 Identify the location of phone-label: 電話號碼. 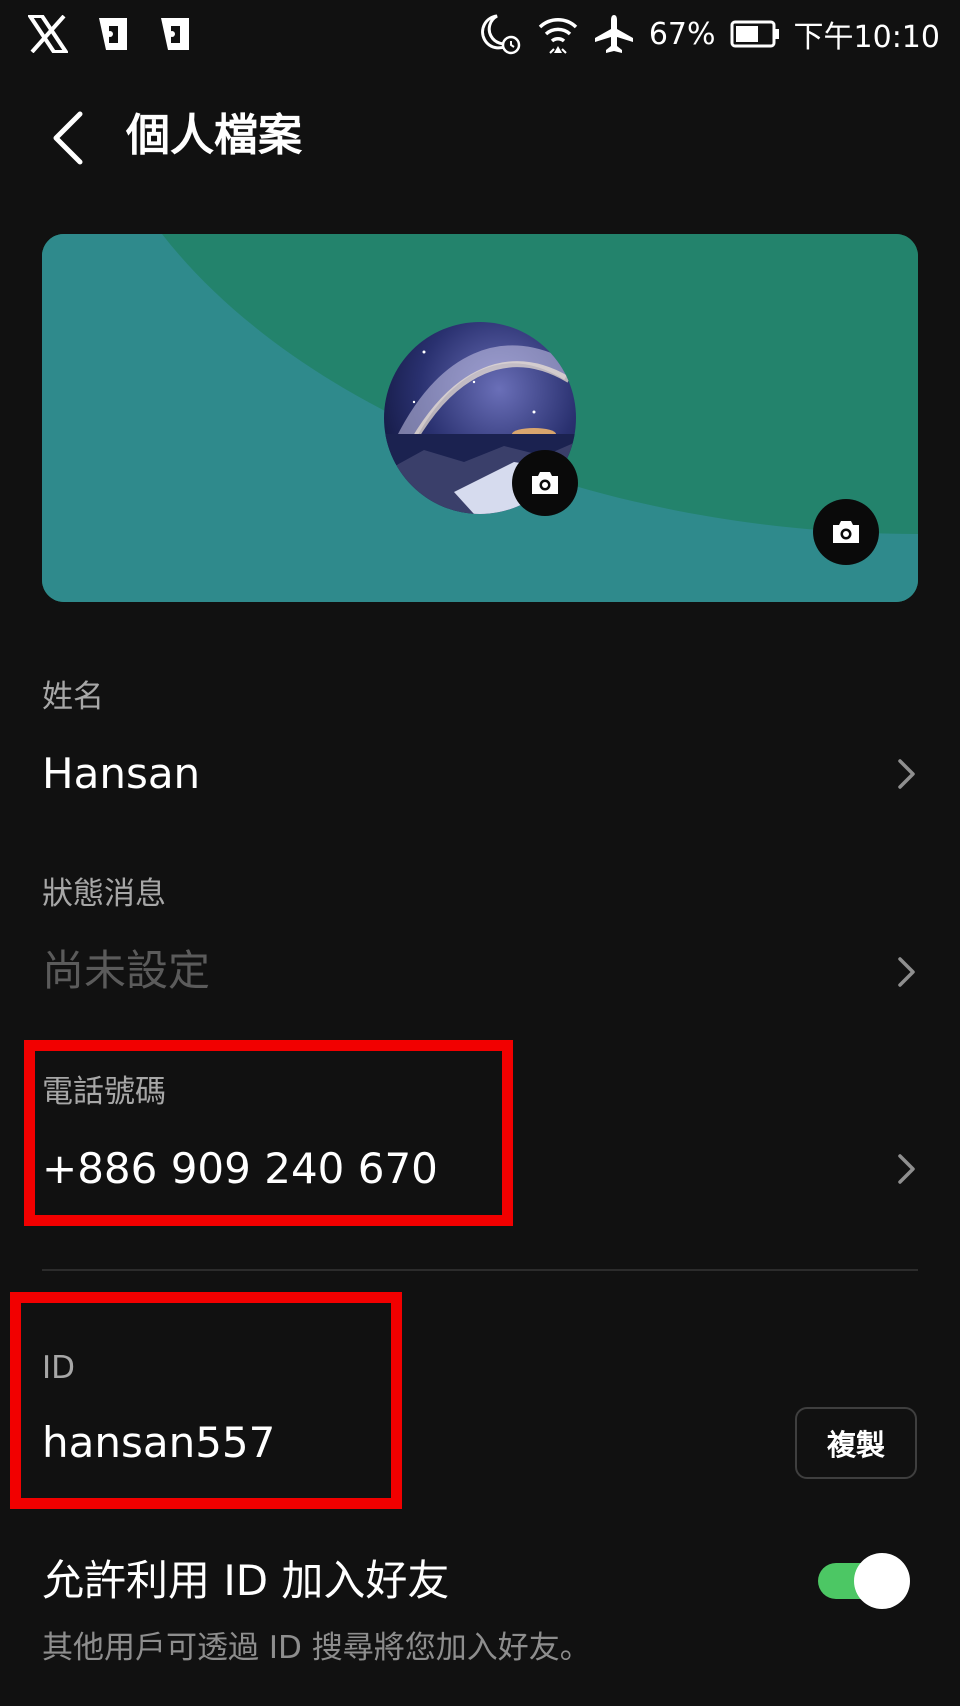
(104, 1092).